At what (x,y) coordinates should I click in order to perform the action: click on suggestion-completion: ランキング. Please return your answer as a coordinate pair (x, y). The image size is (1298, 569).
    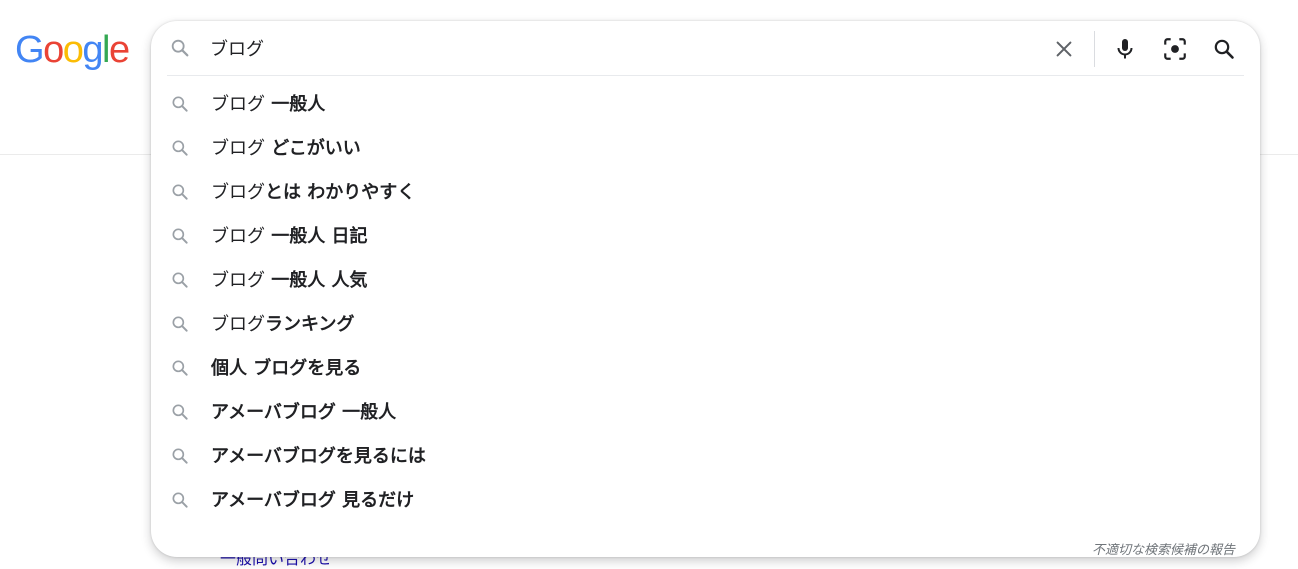
    Looking at the image, I should click on (310, 324).